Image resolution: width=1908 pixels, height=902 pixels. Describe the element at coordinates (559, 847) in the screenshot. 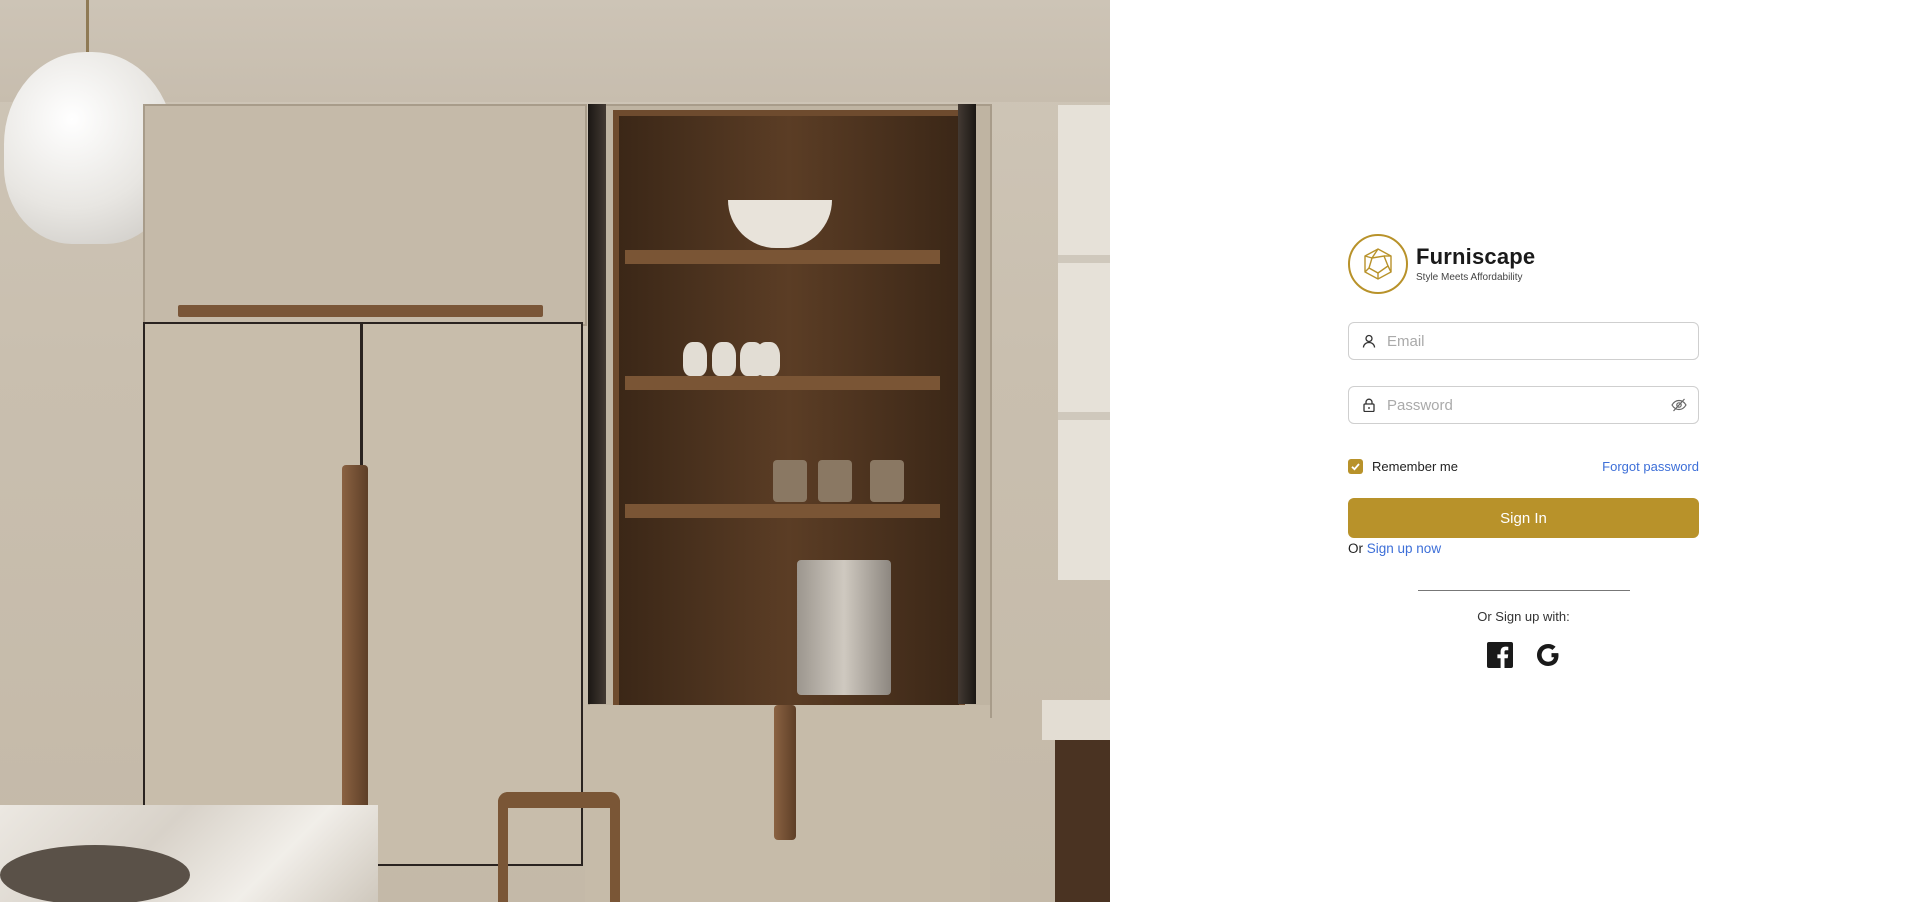

I see `chair` at that location.